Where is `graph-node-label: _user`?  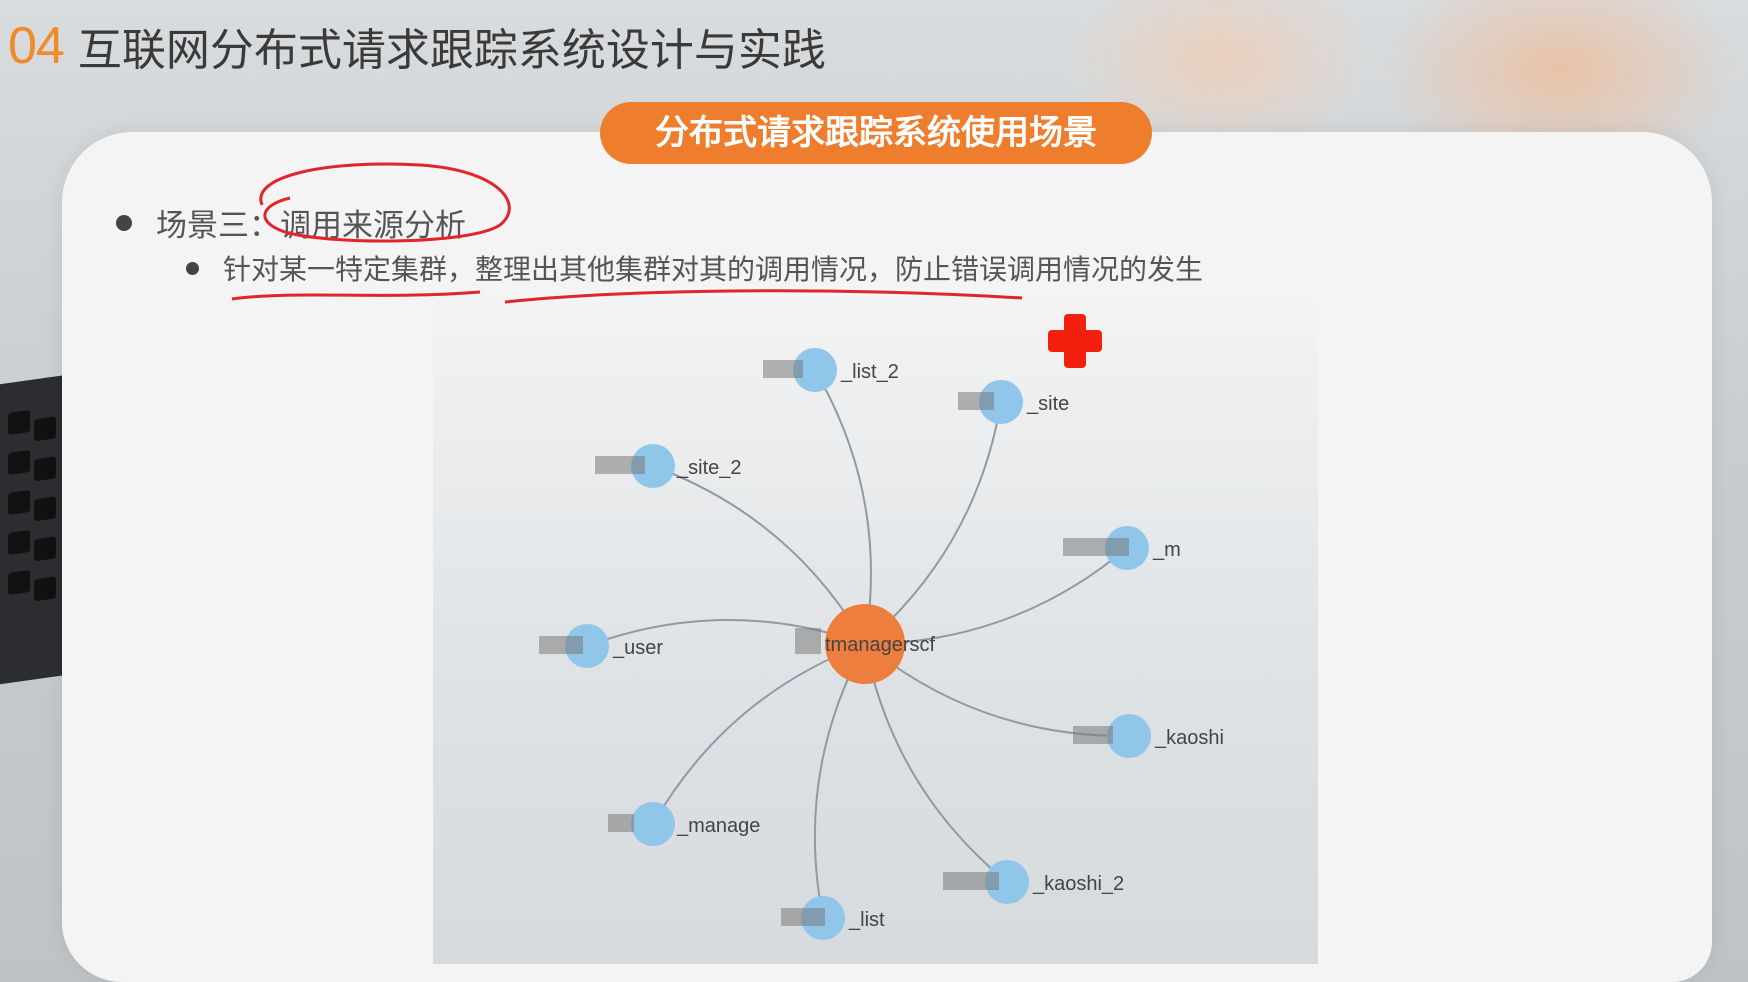
graph-node-label: _user is located at coordinates (637, 648).